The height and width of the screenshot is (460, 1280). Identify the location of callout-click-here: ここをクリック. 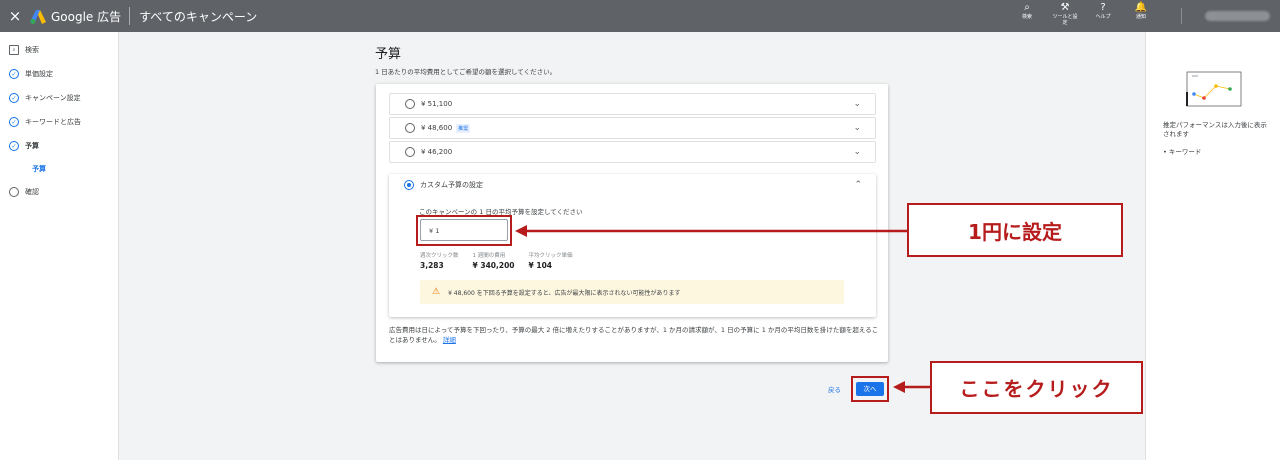
(1036, 387).